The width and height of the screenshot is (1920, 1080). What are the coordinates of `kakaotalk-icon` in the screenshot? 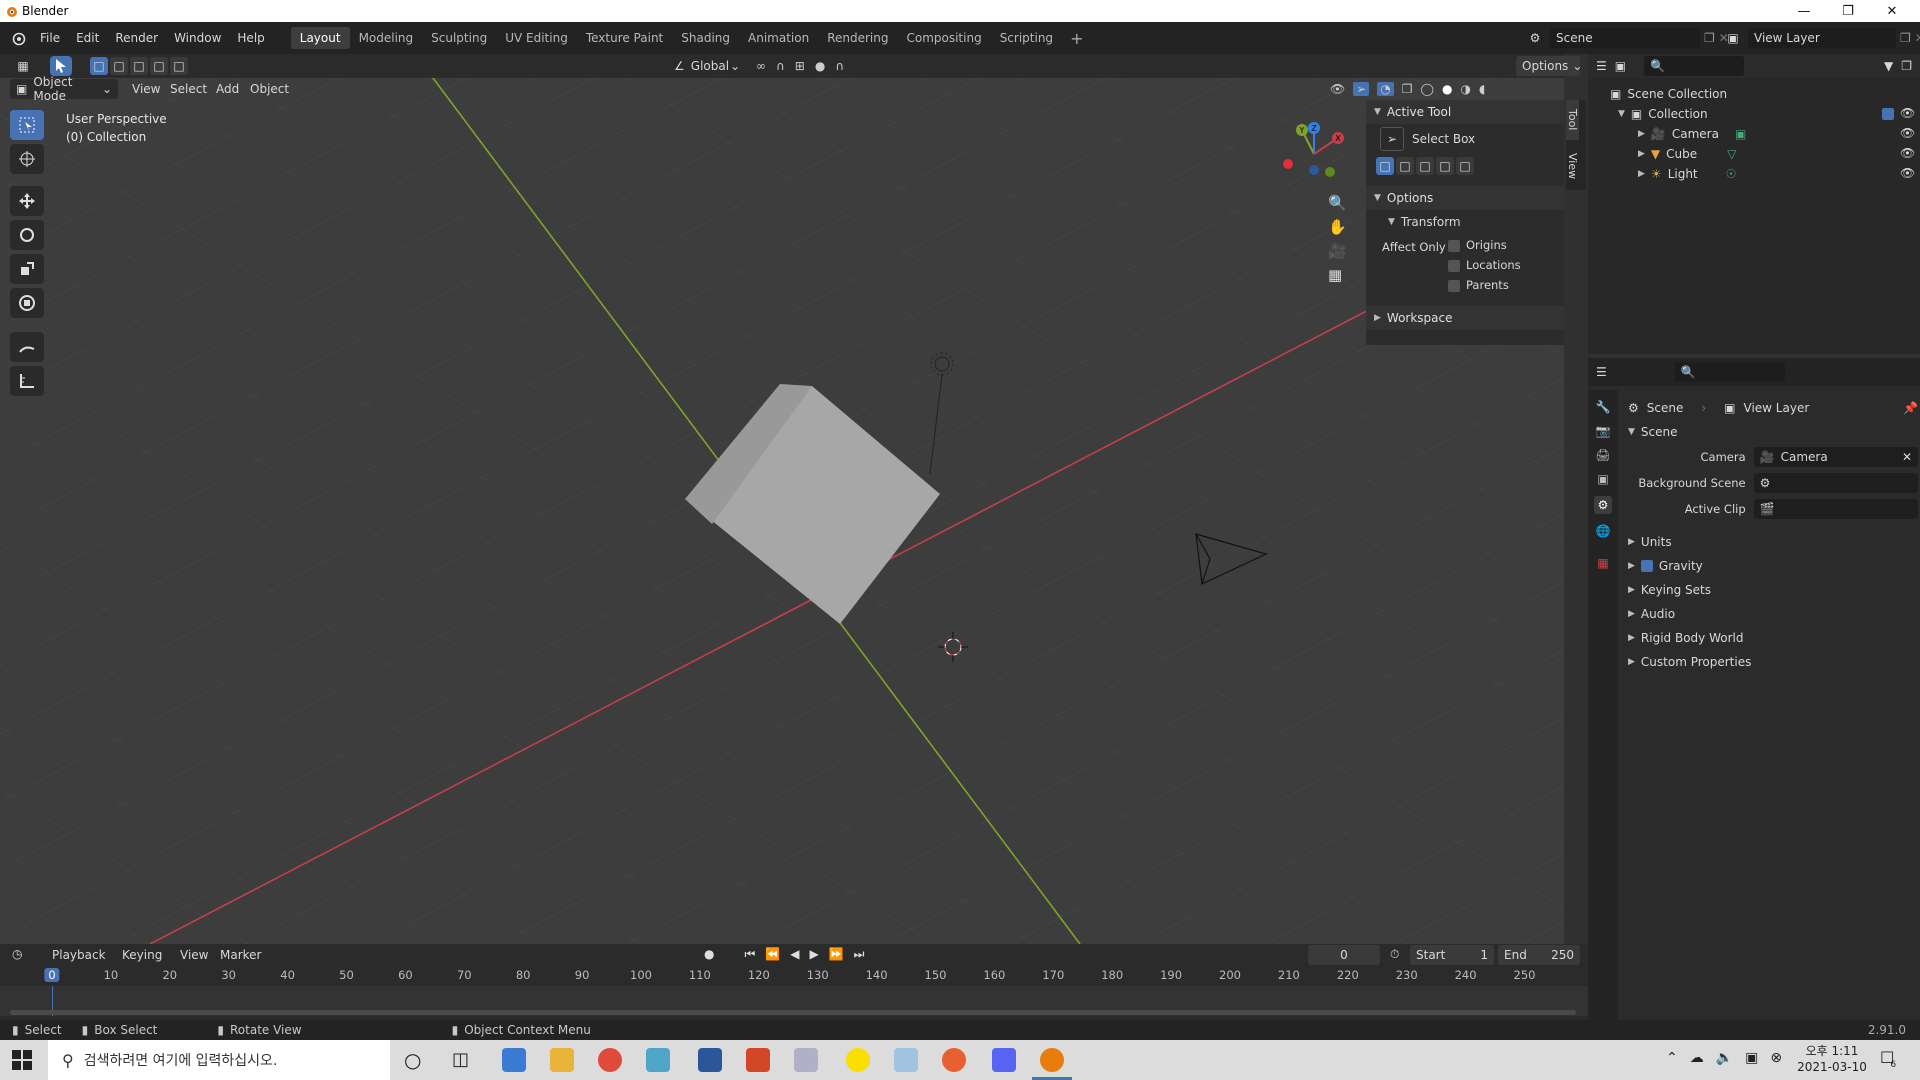 It's located at (858, 1060).